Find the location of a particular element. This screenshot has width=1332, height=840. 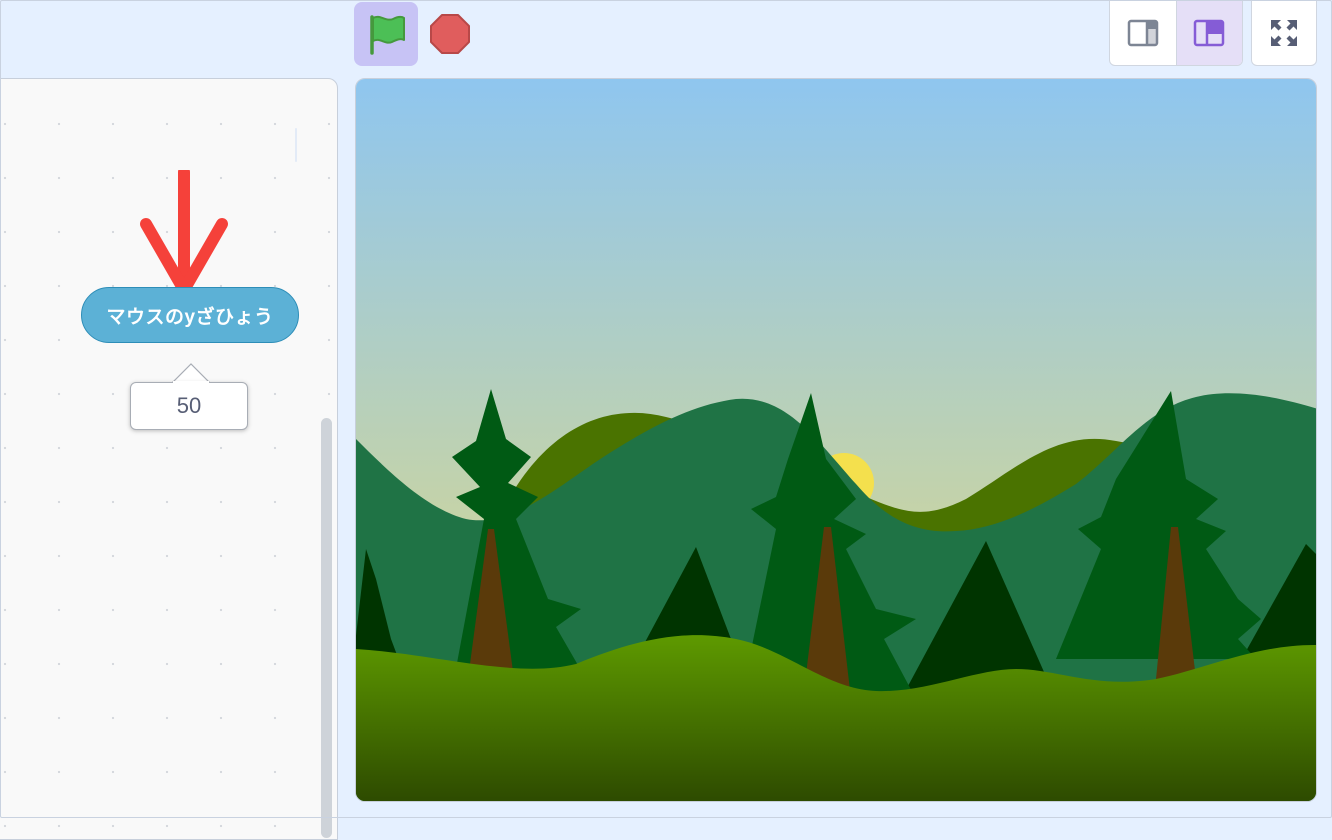

large-stage-icon is located at coordinates (1209, 33).